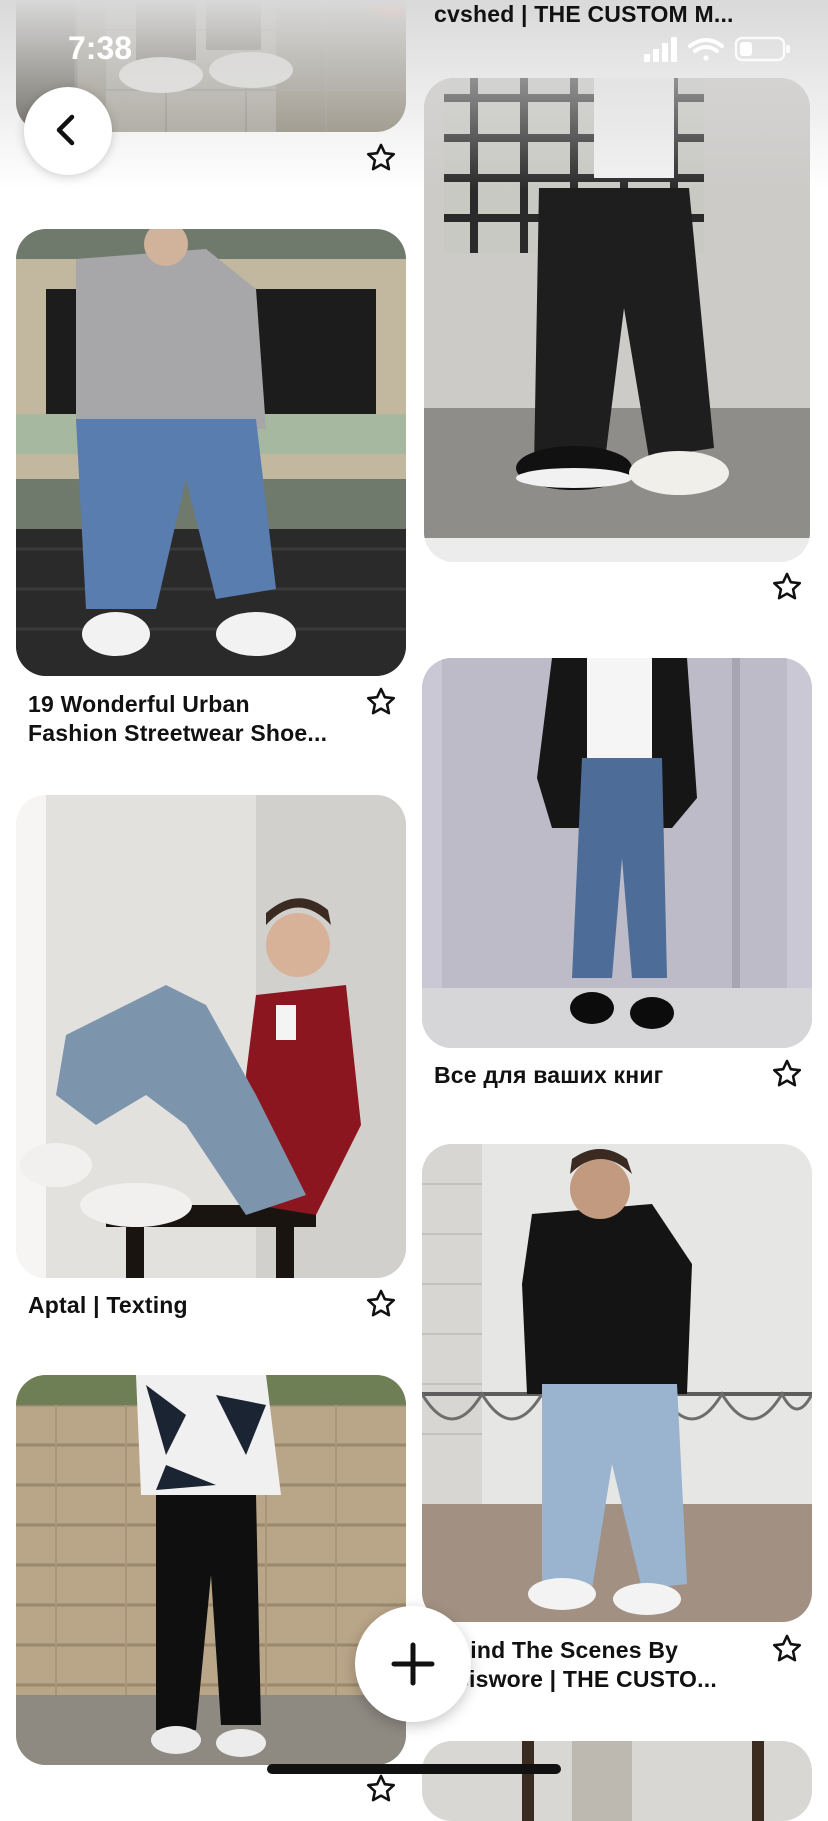 This screenshot has height=1821, width=828. I want to click on pin-image-red-shirt, so click(211, 1036).